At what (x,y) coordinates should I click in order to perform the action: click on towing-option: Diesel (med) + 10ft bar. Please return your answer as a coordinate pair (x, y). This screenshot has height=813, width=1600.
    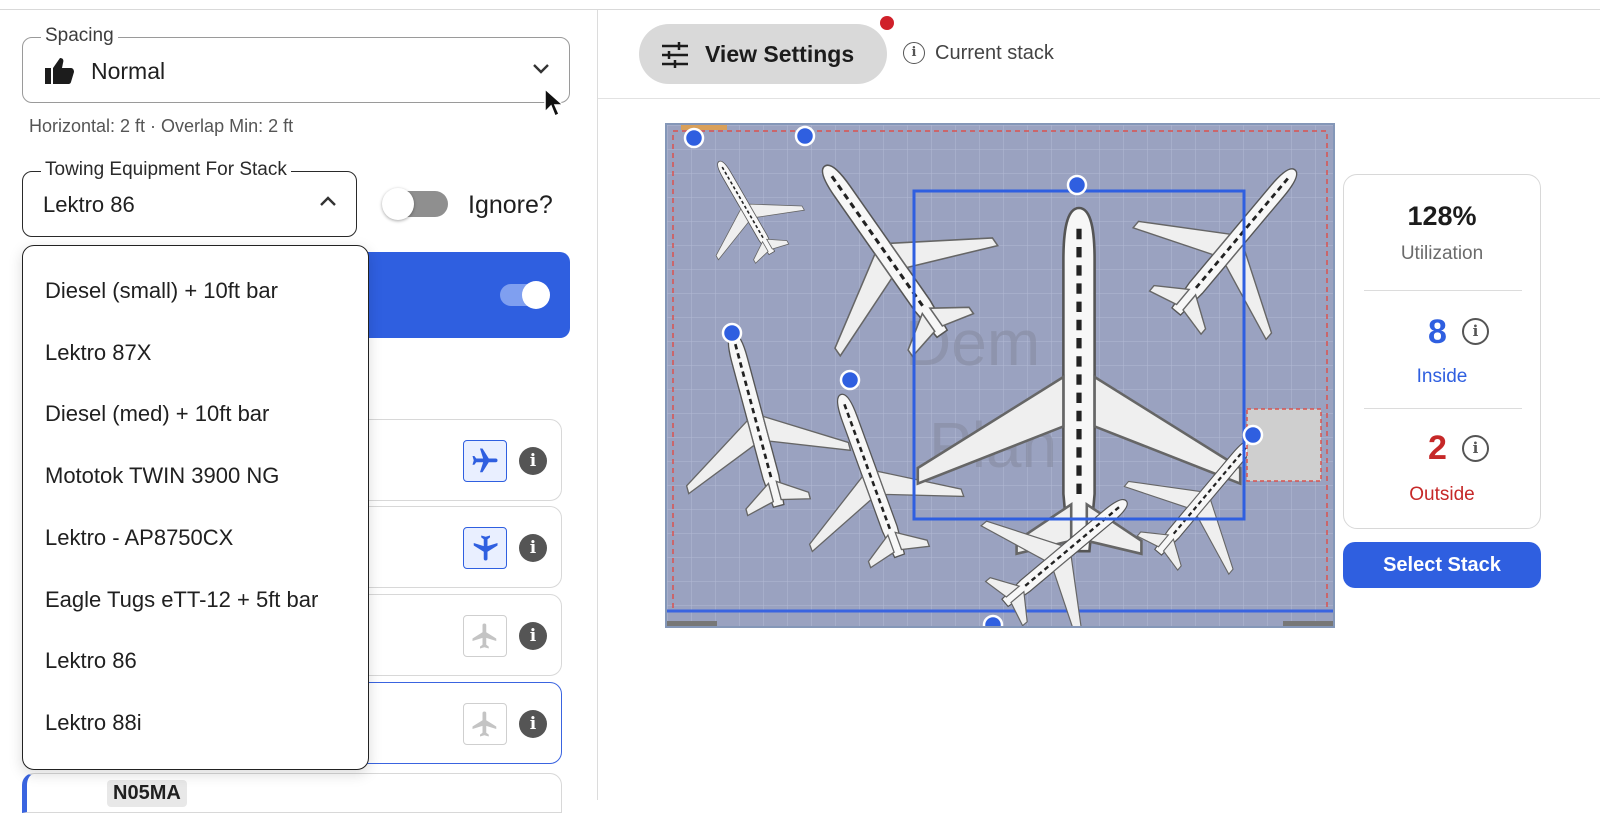
    Looking at the image, I should click on (157, 414).